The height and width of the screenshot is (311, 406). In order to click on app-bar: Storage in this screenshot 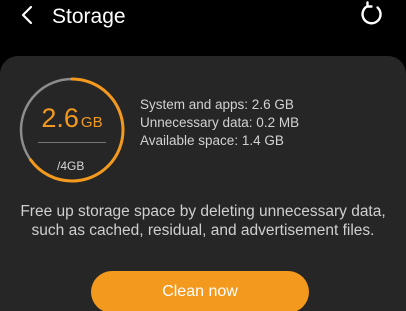, I will do `click(203, 18)`.